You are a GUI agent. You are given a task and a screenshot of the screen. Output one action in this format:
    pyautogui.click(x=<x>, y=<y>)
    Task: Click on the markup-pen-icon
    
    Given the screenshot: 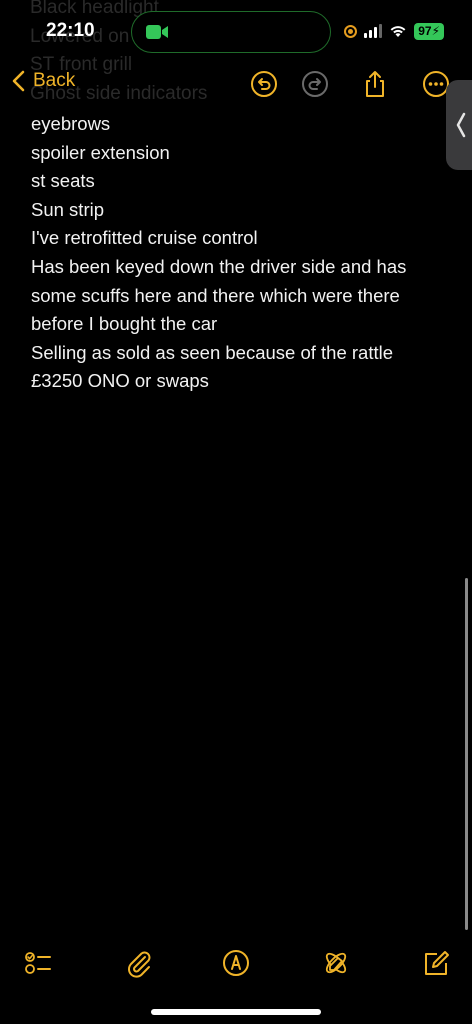 What is the action you would take?
    pyautogui.click(x=236, y=963)
    